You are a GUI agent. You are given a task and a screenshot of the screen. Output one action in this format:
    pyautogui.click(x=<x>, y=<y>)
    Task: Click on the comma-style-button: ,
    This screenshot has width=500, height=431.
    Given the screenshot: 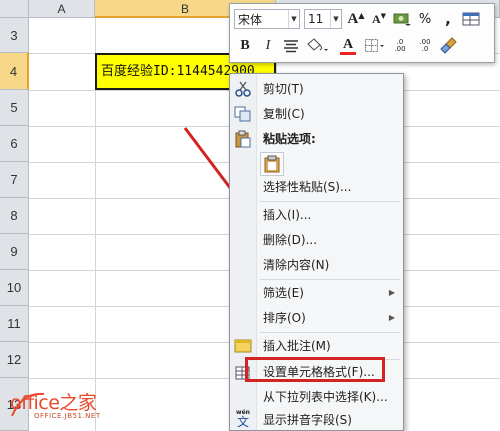 What is the action you would take?
    pyautogui.click(x=448, y=19)
    